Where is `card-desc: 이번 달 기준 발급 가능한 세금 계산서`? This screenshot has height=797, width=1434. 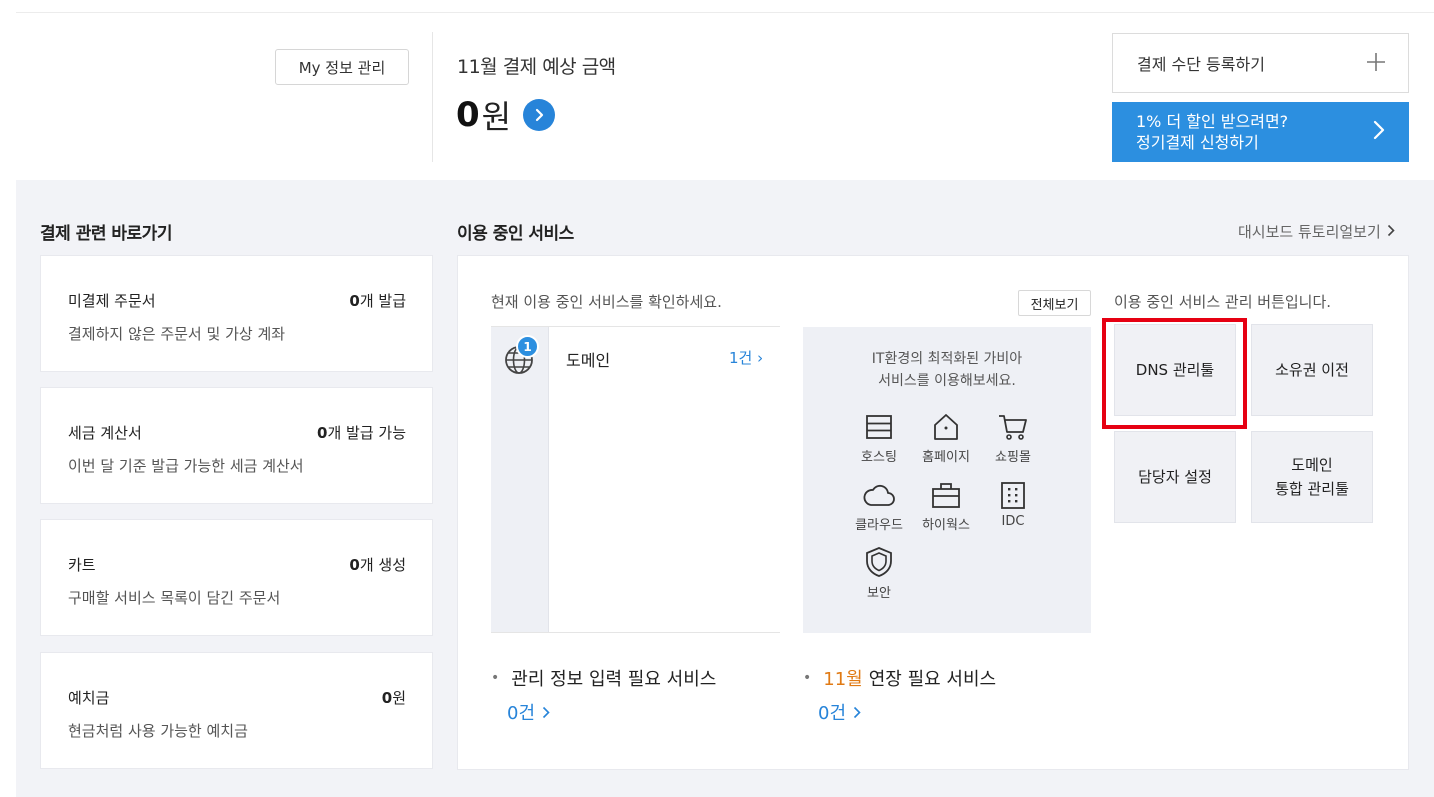 card-desc: 이번 달 기준 발급 가능한 세금 계산서 is located at coordinates (186, 466).